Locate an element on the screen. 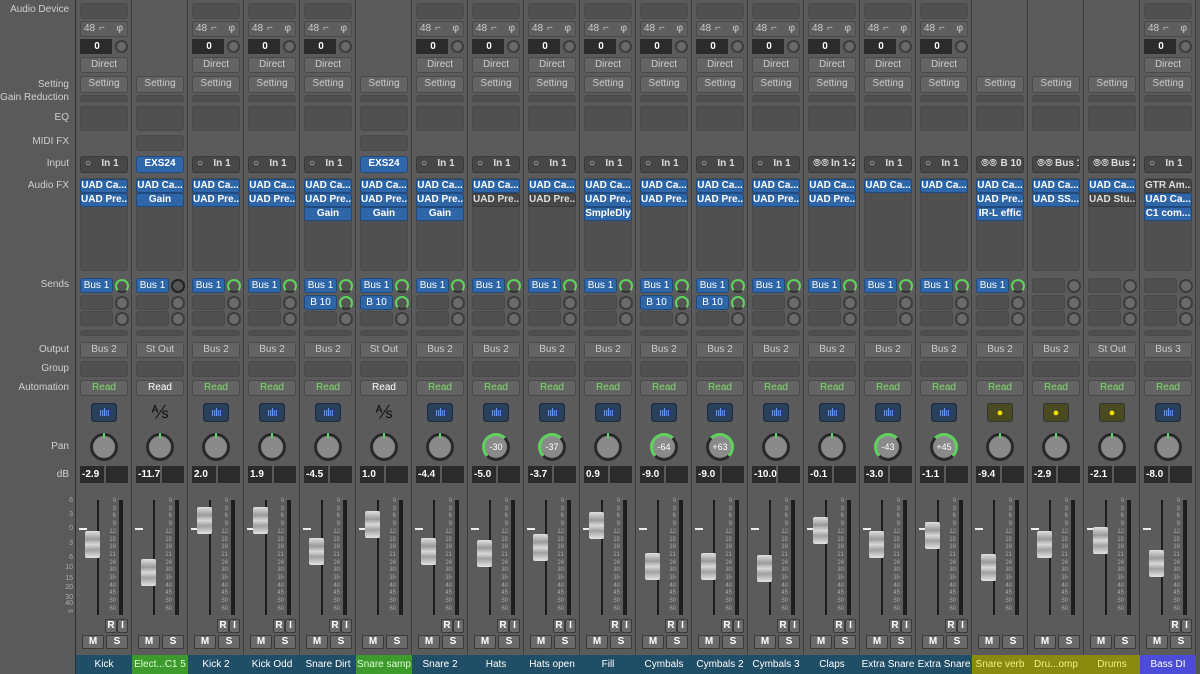 The height and width of the screenshot is (674, 1200). send-slot: B 10 is located at coordinates (712, 302).